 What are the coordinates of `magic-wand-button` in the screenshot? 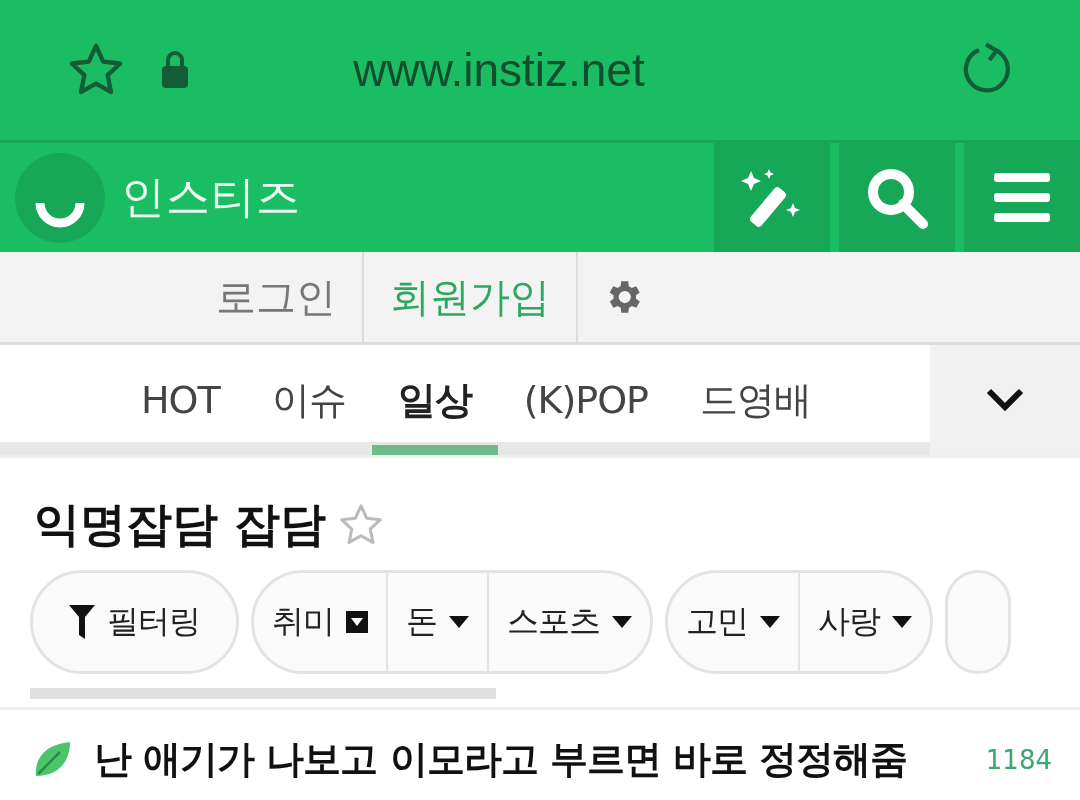 It's located at (772, 197).